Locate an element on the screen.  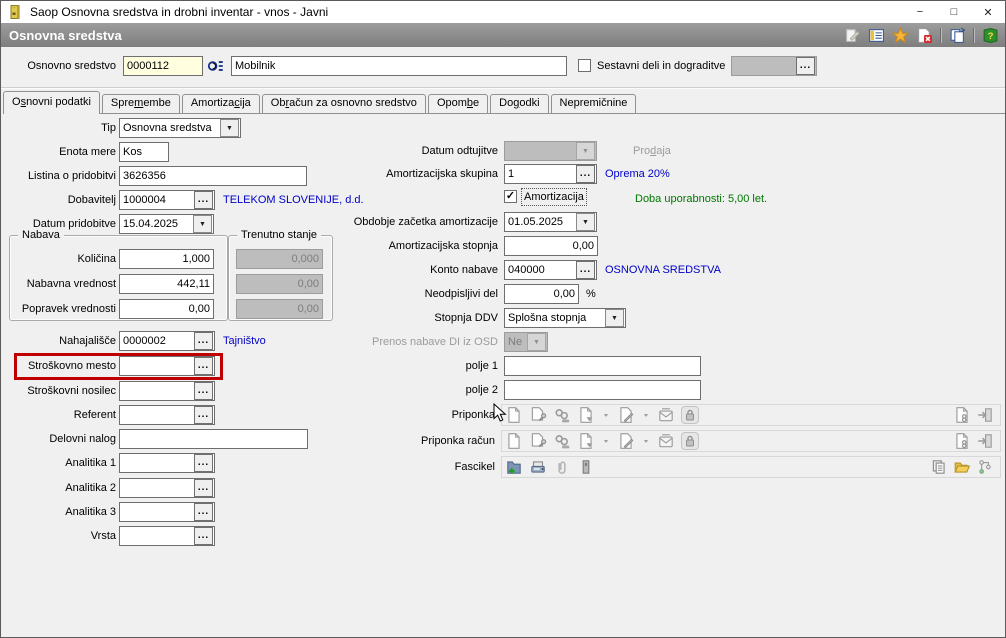
delovni-nalog-input is located at coordinates (214, 439).